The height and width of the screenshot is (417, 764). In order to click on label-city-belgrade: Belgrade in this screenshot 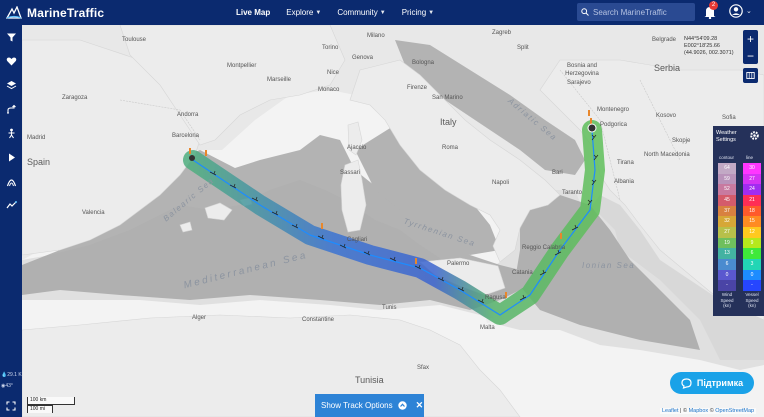, I will do `click(664, 40)`.